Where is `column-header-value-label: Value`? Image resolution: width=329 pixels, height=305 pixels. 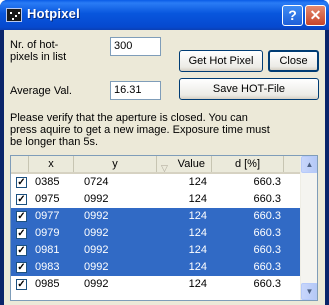 column-header-value-label: Value is located at coordinates (191, 164).